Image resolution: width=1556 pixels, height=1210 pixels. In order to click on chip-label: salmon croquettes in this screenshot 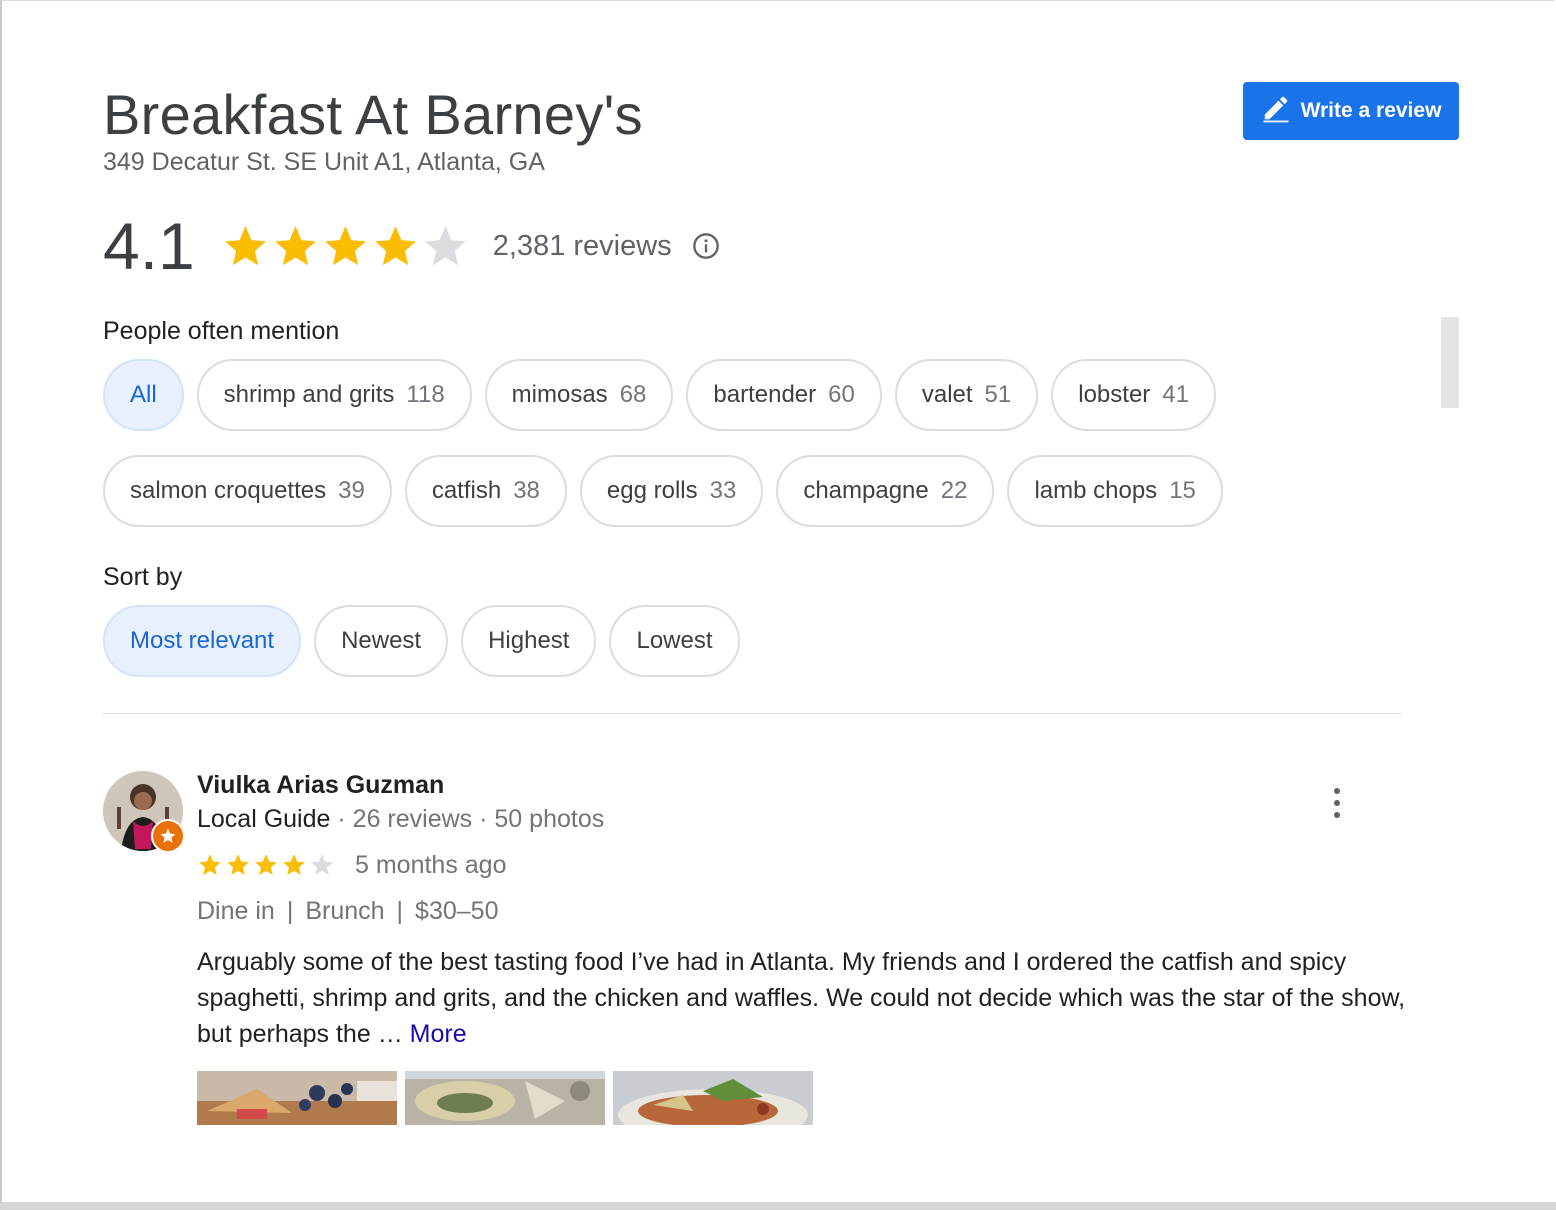, I will do `click(228, 490)`.